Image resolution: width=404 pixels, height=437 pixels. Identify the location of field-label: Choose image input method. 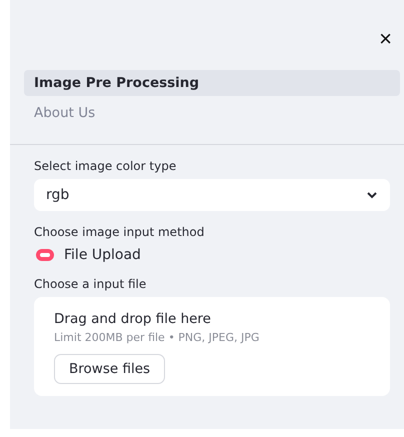
(120, 232).